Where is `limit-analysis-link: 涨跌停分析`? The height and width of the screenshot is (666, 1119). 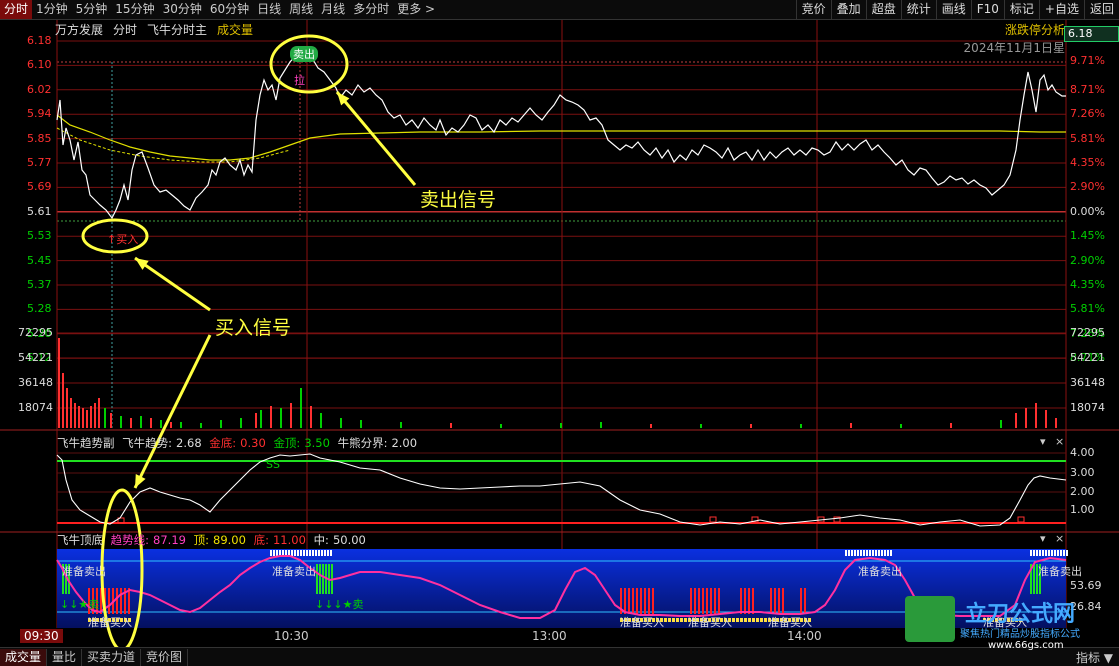 limit-analysis-link: 涨跌停分析 is located at coordinates (1035, 29).